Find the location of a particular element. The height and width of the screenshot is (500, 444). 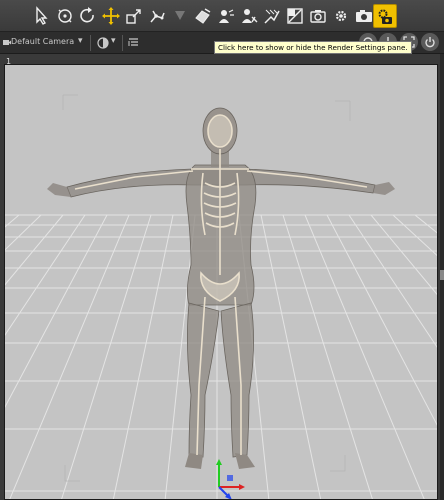

scale-tool-button is located at coordinates (134, 16).